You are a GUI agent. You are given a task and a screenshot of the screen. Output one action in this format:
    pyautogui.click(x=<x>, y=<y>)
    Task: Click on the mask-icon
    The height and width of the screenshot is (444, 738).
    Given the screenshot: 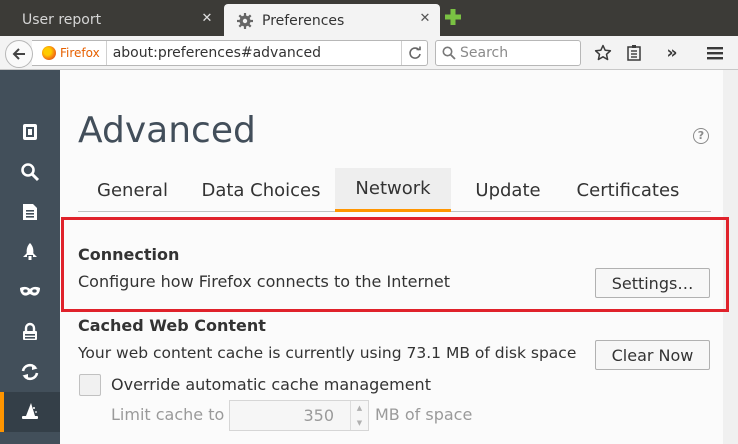 What is the action you would take?
    pyautogui.click(x=30, y=291)
    